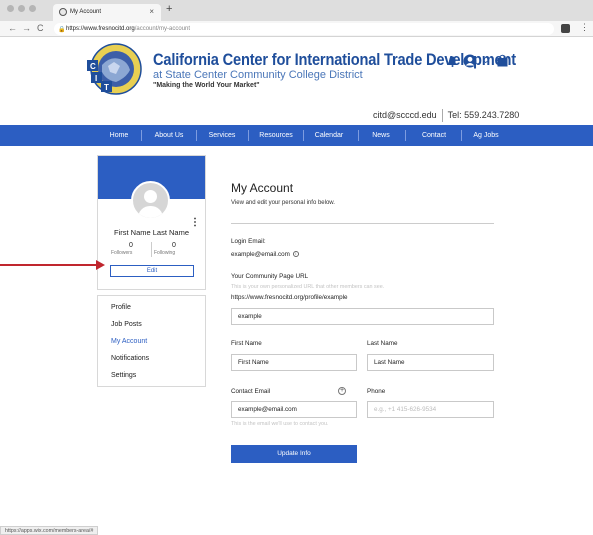  I want to click on nav-resources: Resources, so click(276, 135).